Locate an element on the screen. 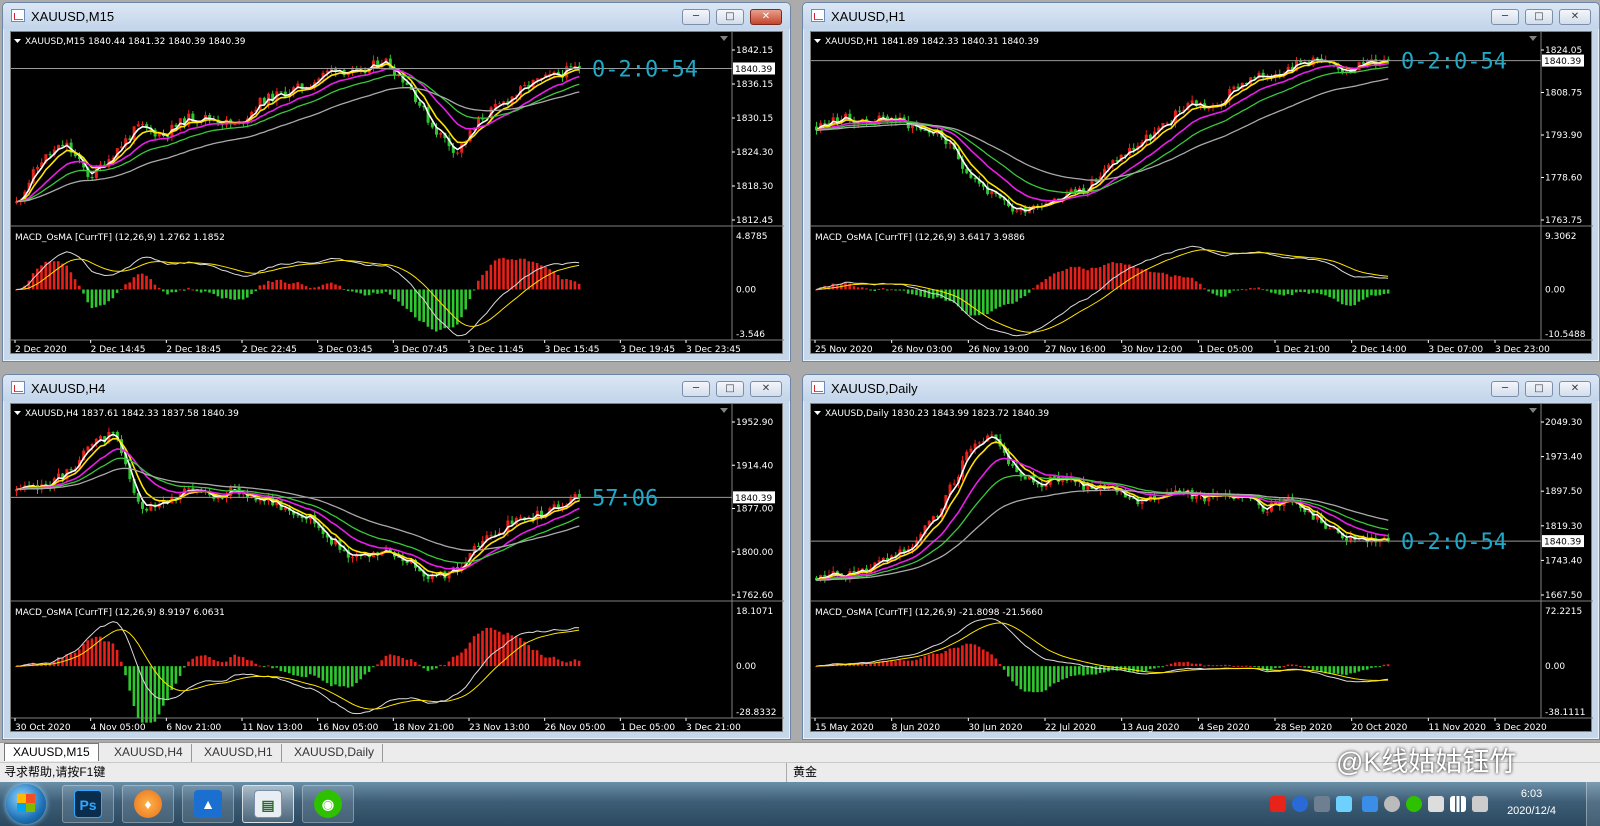  time-axis-label: 18 Nov 21:00 is located at coordinates (423, 728).